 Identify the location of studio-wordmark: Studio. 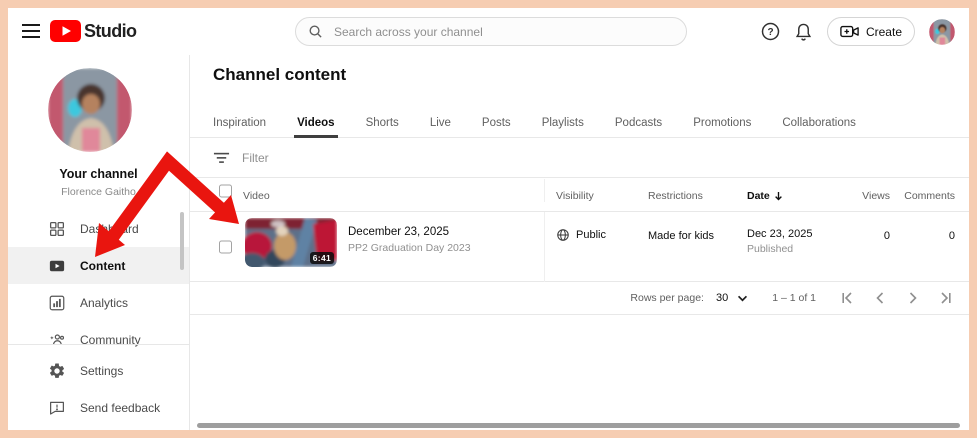
(110, 30).